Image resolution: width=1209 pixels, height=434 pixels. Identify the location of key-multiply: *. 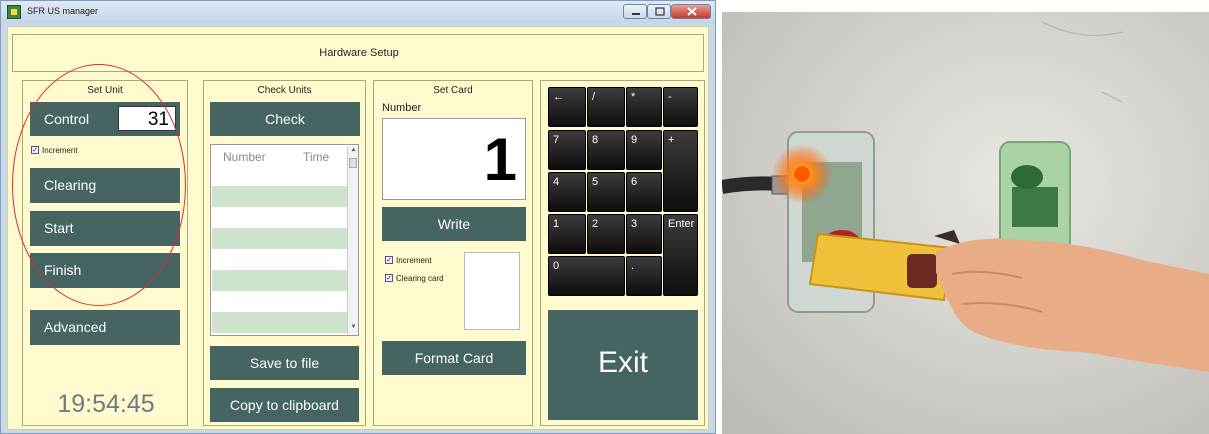
(644, 107).